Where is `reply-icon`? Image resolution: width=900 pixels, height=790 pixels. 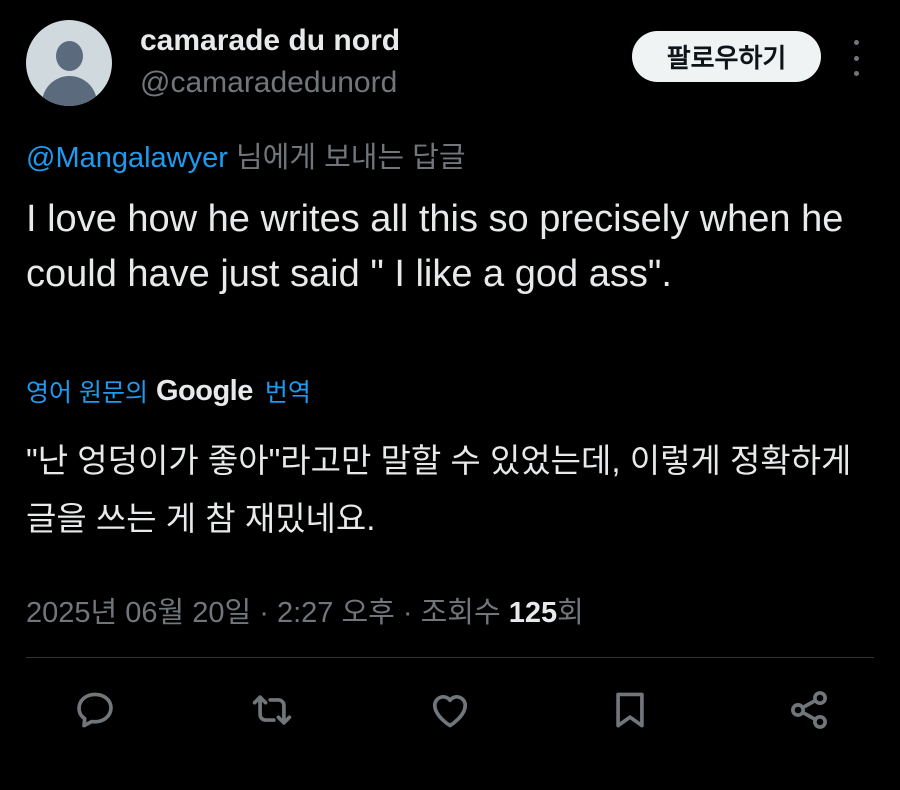
reply-icon is located at coordinates (95, 710).